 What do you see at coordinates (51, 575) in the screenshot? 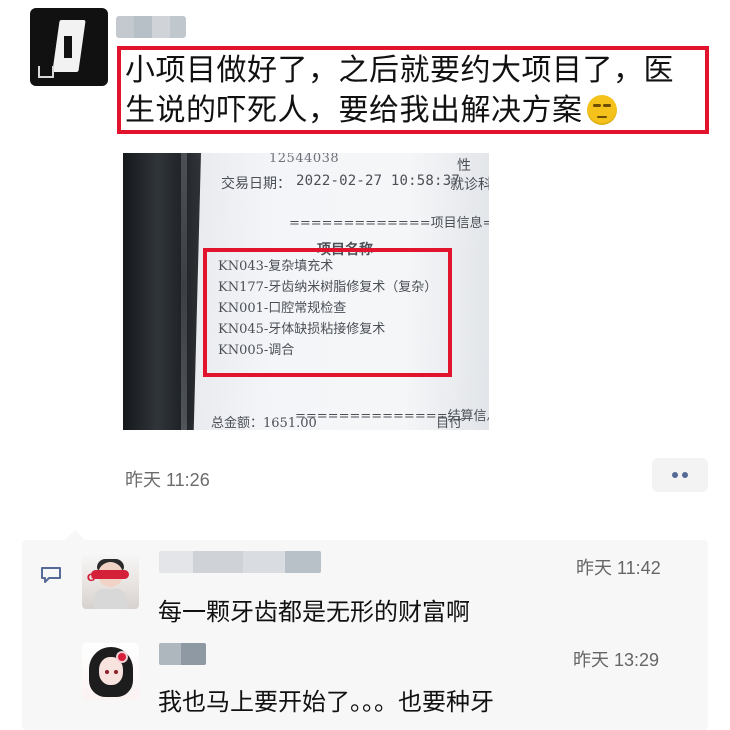
I see `comment-icon` at bounding box center [51, 575].